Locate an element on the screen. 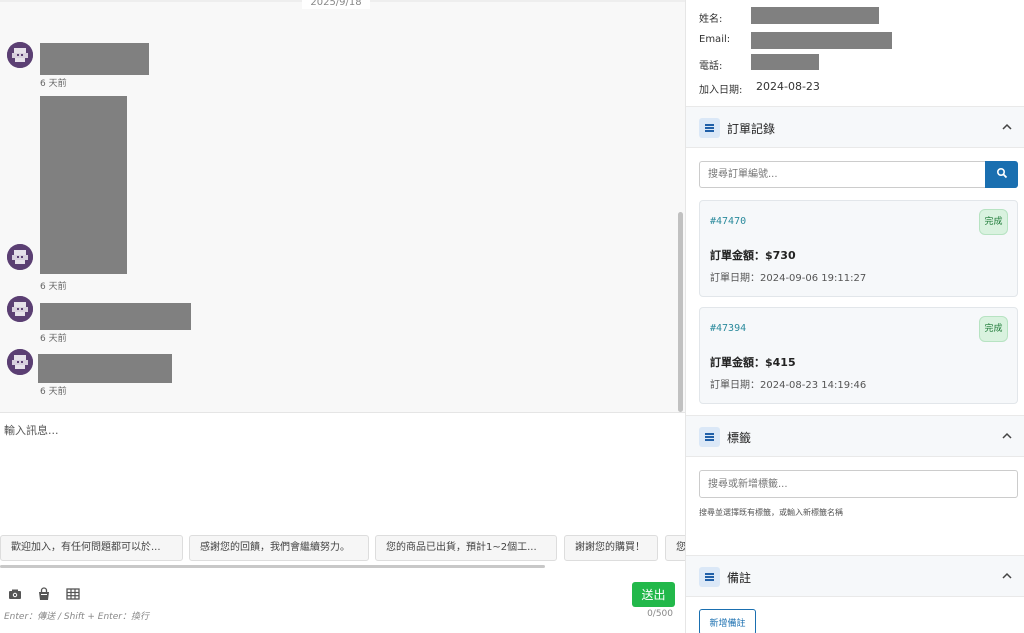  order-search-input is located at coordinates (842, 174).